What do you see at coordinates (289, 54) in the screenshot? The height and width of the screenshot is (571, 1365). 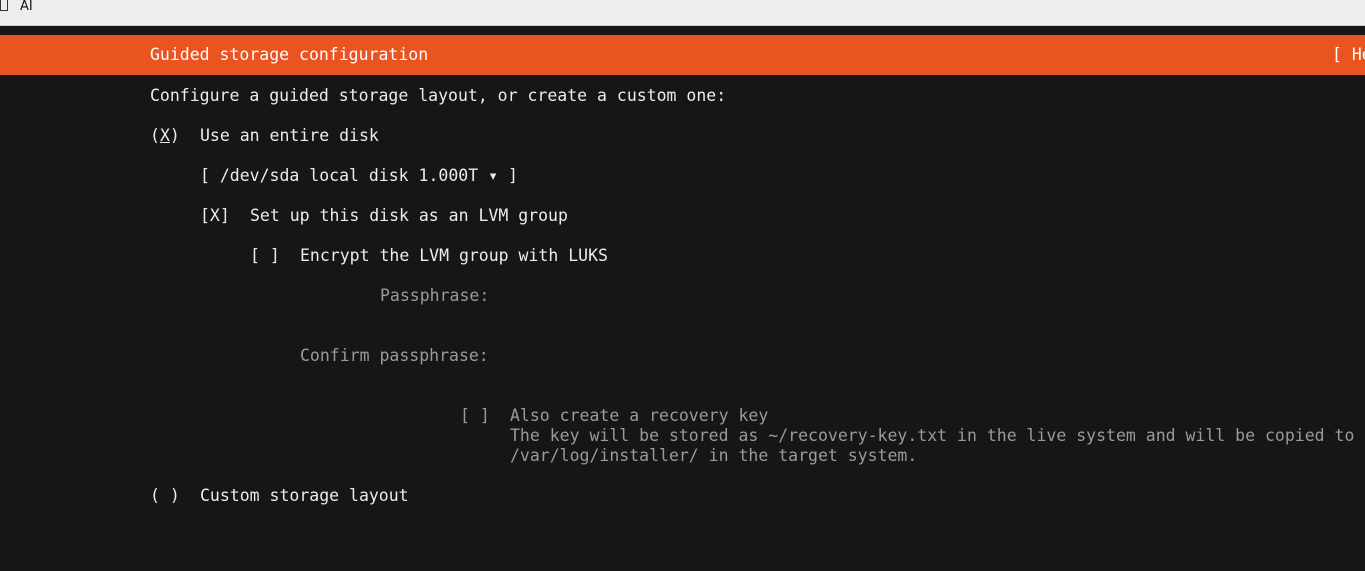 I see `page-title: Guided storage configuration` at bounding box center [289, 54].